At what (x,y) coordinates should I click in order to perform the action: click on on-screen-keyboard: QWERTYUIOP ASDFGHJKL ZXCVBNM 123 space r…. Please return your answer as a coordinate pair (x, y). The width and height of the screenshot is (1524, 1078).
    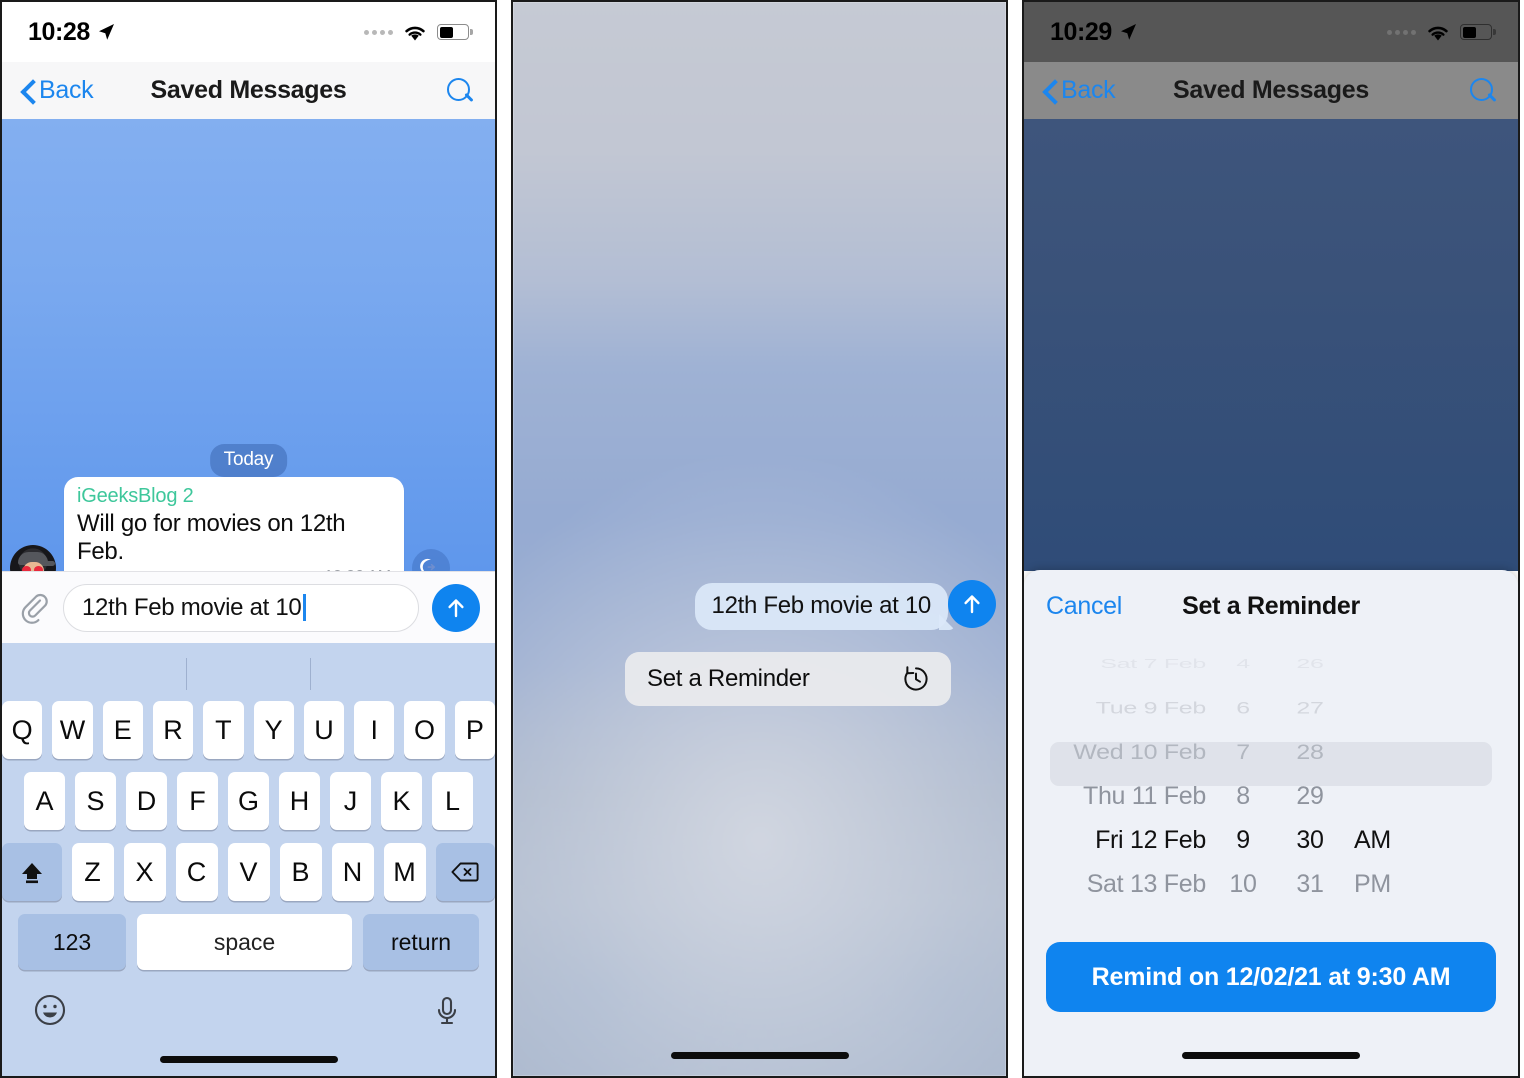
    Looking at the image, I should click on (248, 859).